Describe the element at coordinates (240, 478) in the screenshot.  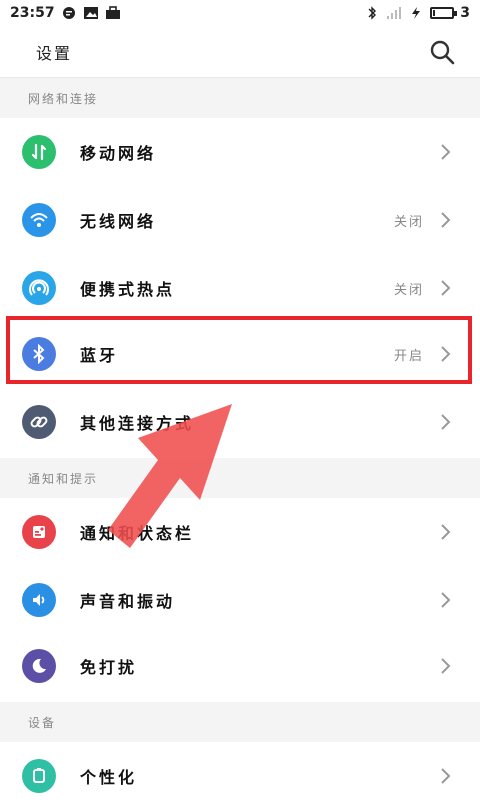
I see `section-header-notifications: 通知和提示` at that location.